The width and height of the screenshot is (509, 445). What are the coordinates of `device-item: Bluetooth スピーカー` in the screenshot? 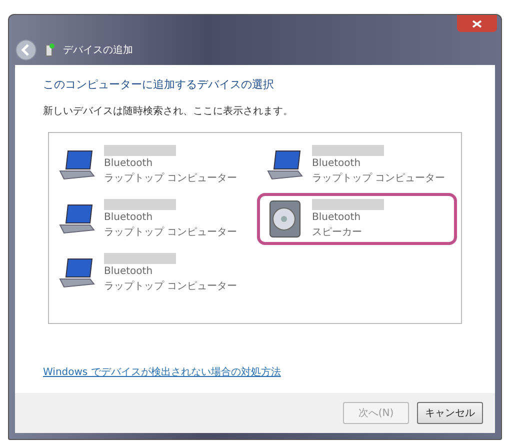 It's located at (357, 219).